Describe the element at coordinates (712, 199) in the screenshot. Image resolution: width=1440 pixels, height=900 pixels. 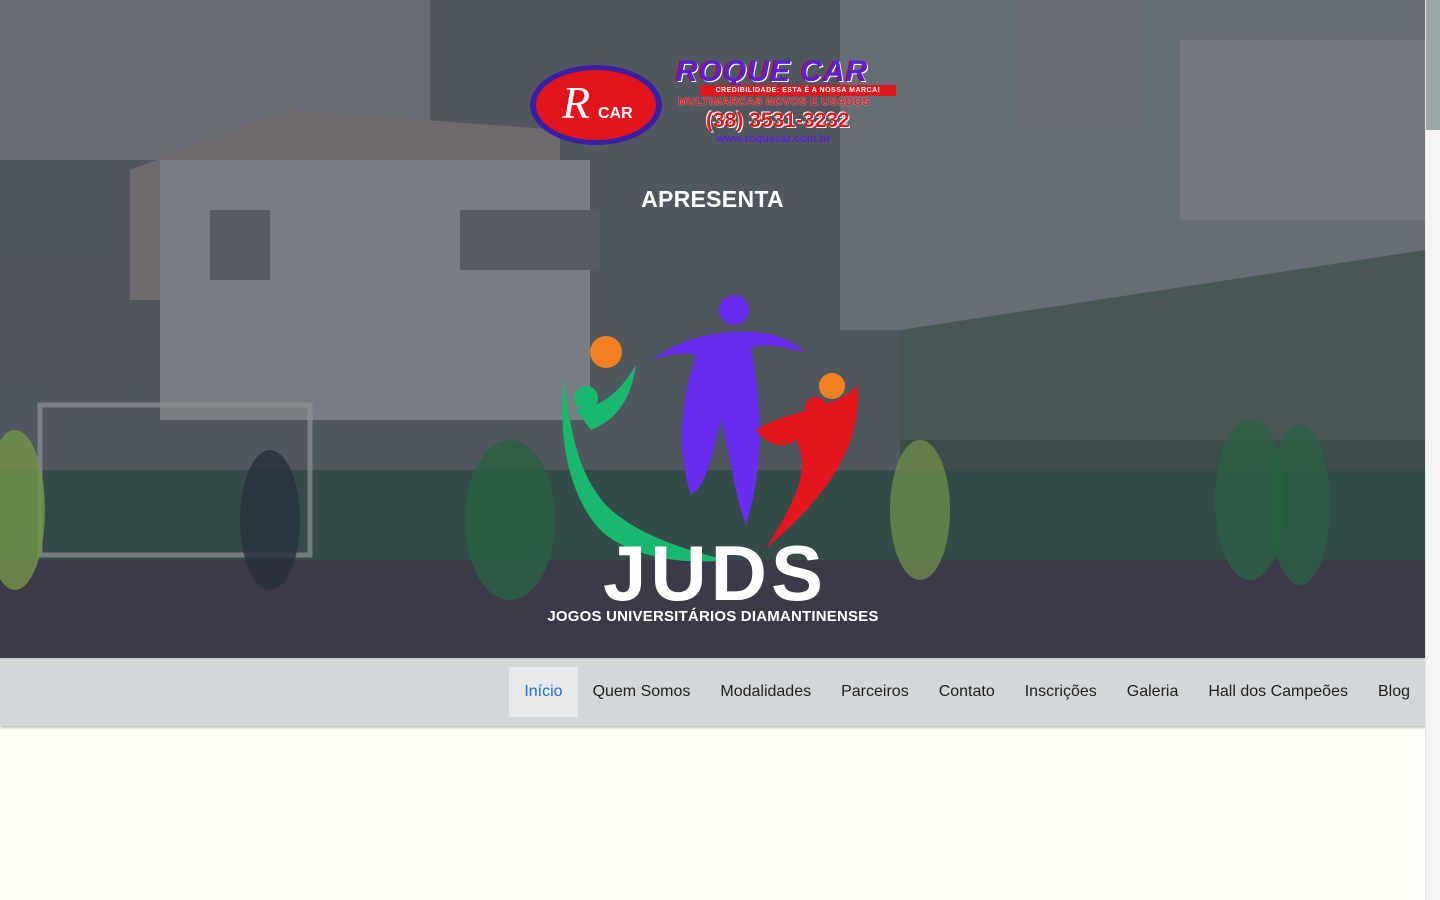
I see `presents-heading: APRESENTA` at that location.